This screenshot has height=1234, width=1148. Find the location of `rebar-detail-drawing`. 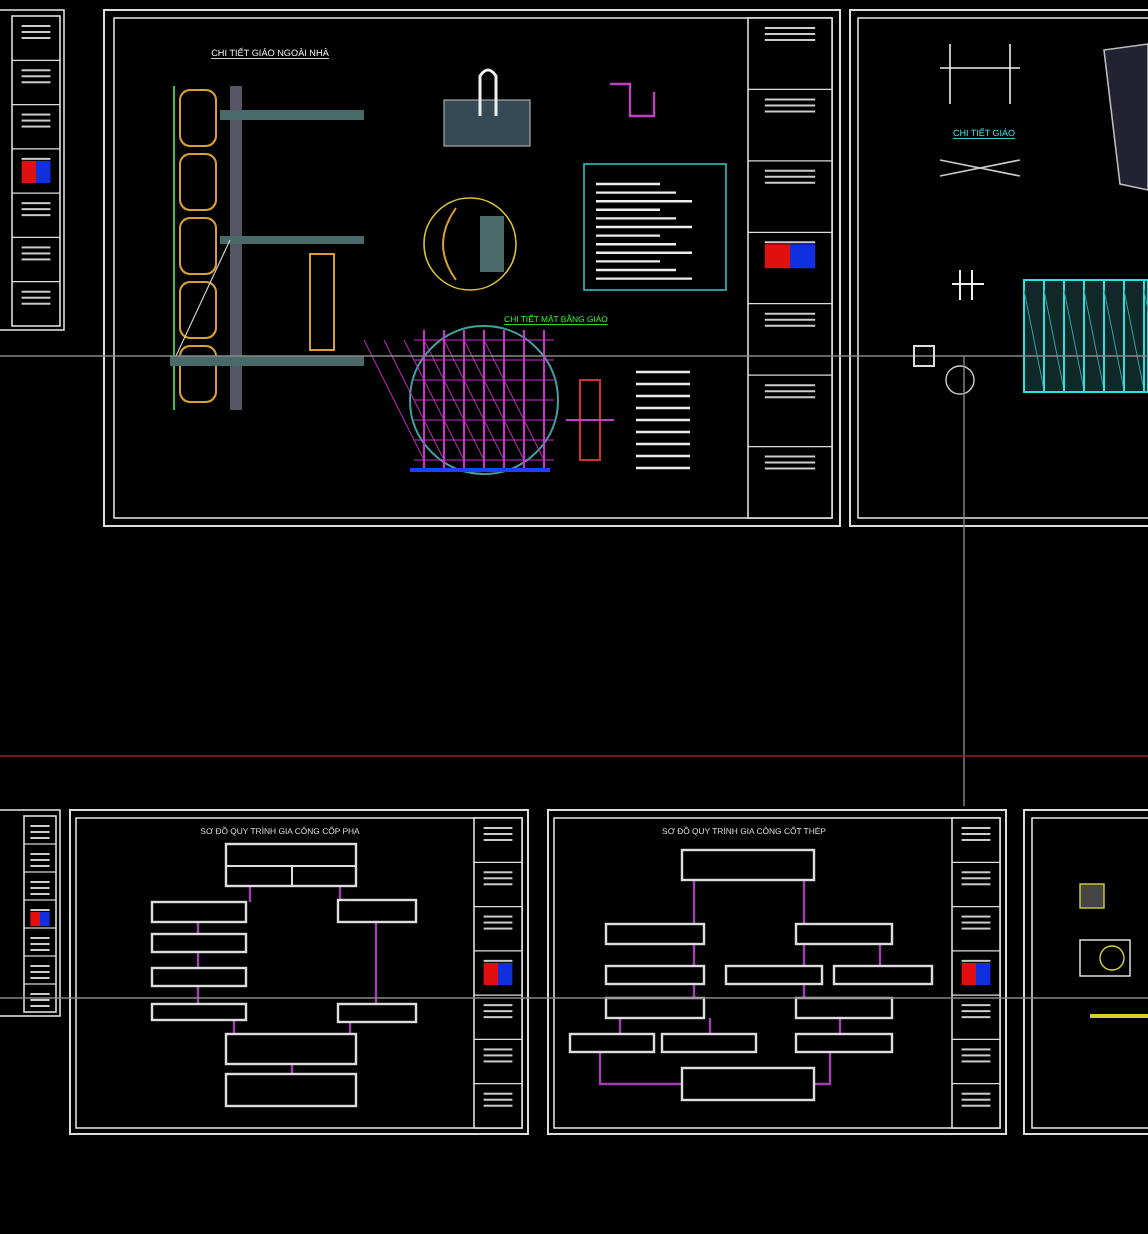

rebar-detail-drawing is located at coordinates (633, 100).